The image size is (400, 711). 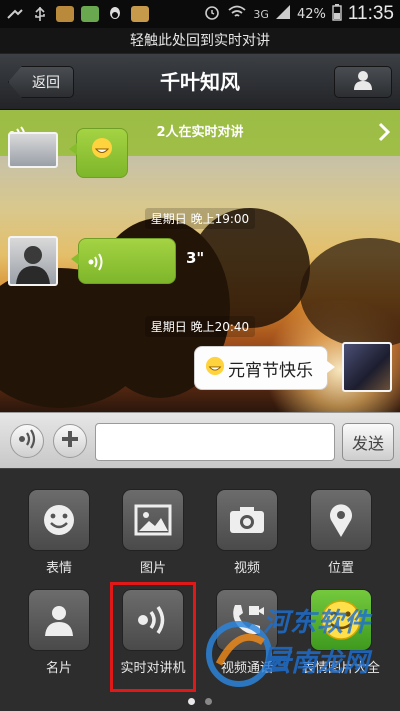 I want to click on watermark: 河东软件园 云南龙网, so click(x=300, y=654).